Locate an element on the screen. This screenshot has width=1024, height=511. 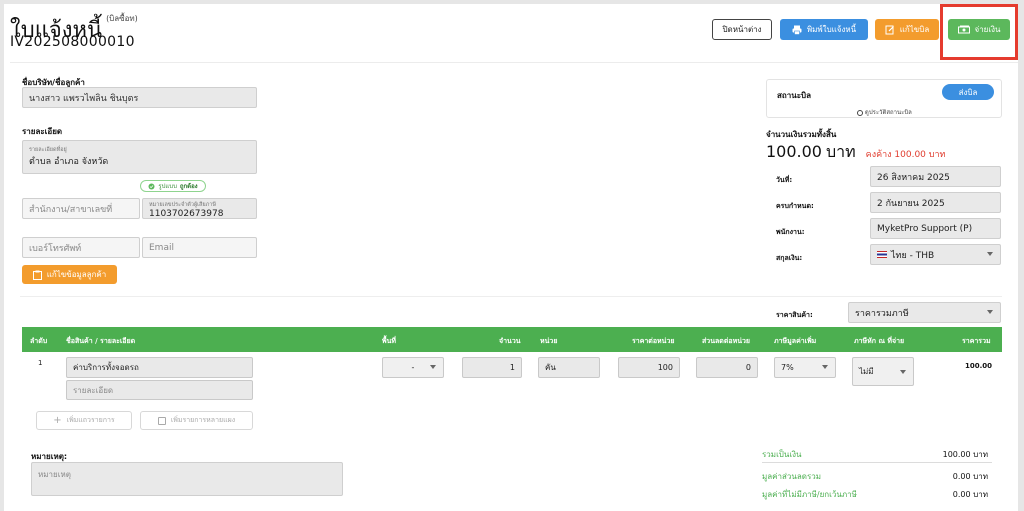
col-wht: ภาษีหัก ณ ที่จ่าย is located at coordinates (879, 341).